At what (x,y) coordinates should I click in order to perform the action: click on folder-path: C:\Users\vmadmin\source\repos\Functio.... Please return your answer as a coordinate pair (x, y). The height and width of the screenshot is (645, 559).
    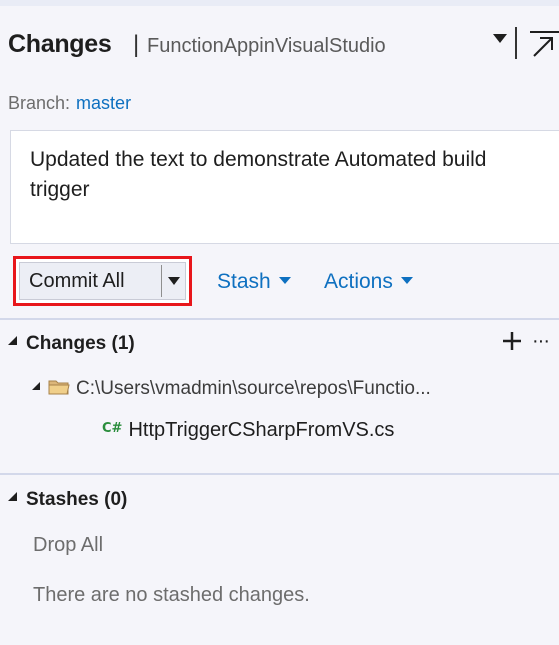
    Looking at the image, I should click on (253, 388).